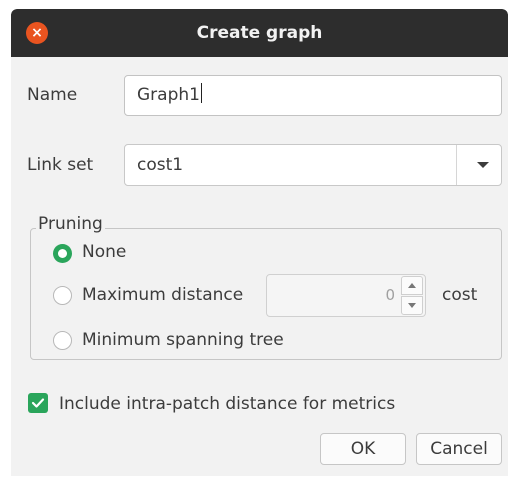 The width and height of the screenshot is (509, 478). Describe the element at coordinates (313, 165) in the screenshot. I see `link-set-dropdown: cost1` at that location.